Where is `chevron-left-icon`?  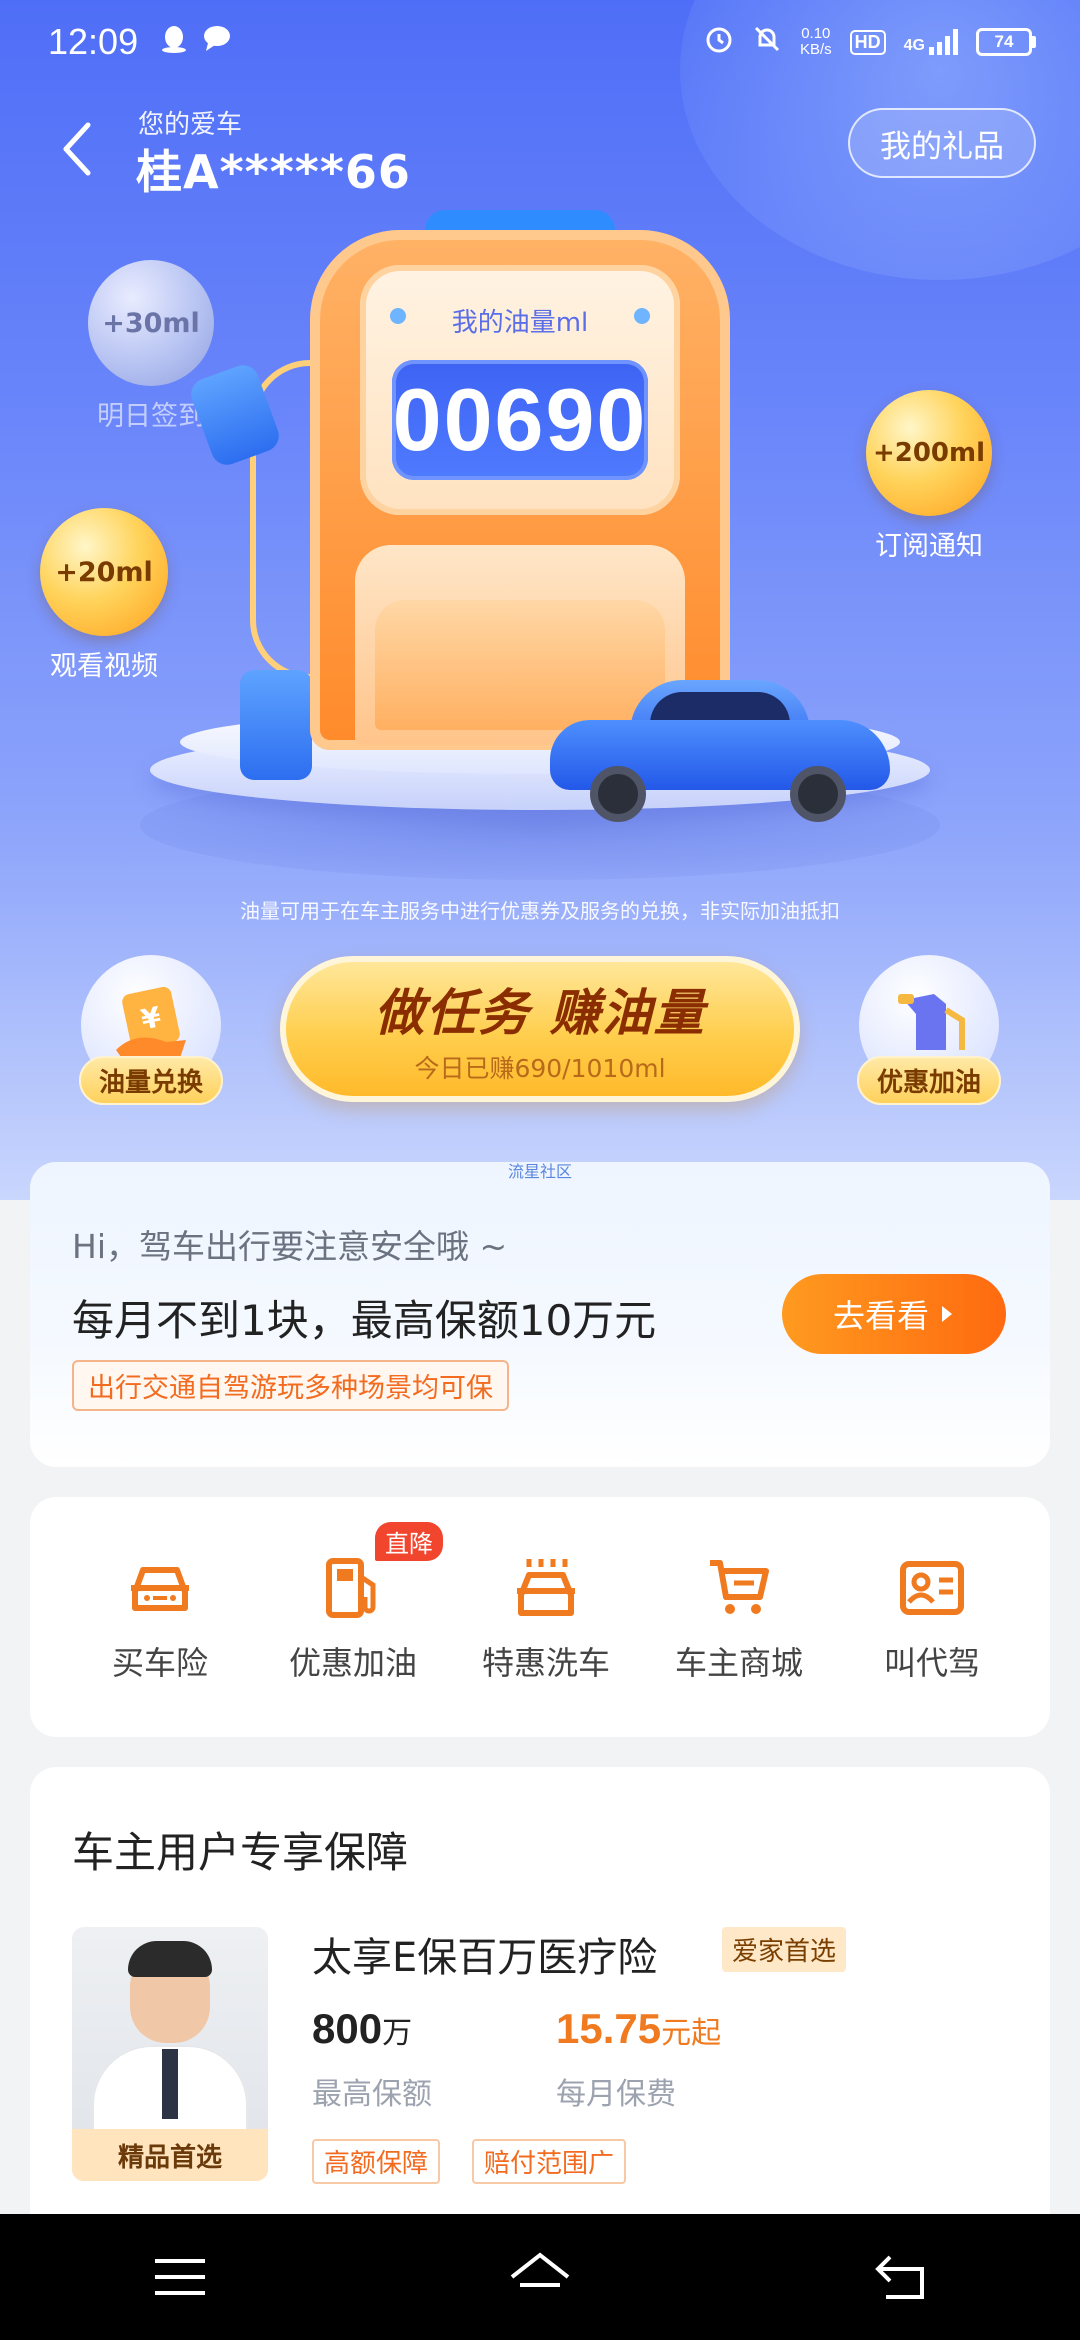
chevron-left-icon is located at coordinates (77, 149).